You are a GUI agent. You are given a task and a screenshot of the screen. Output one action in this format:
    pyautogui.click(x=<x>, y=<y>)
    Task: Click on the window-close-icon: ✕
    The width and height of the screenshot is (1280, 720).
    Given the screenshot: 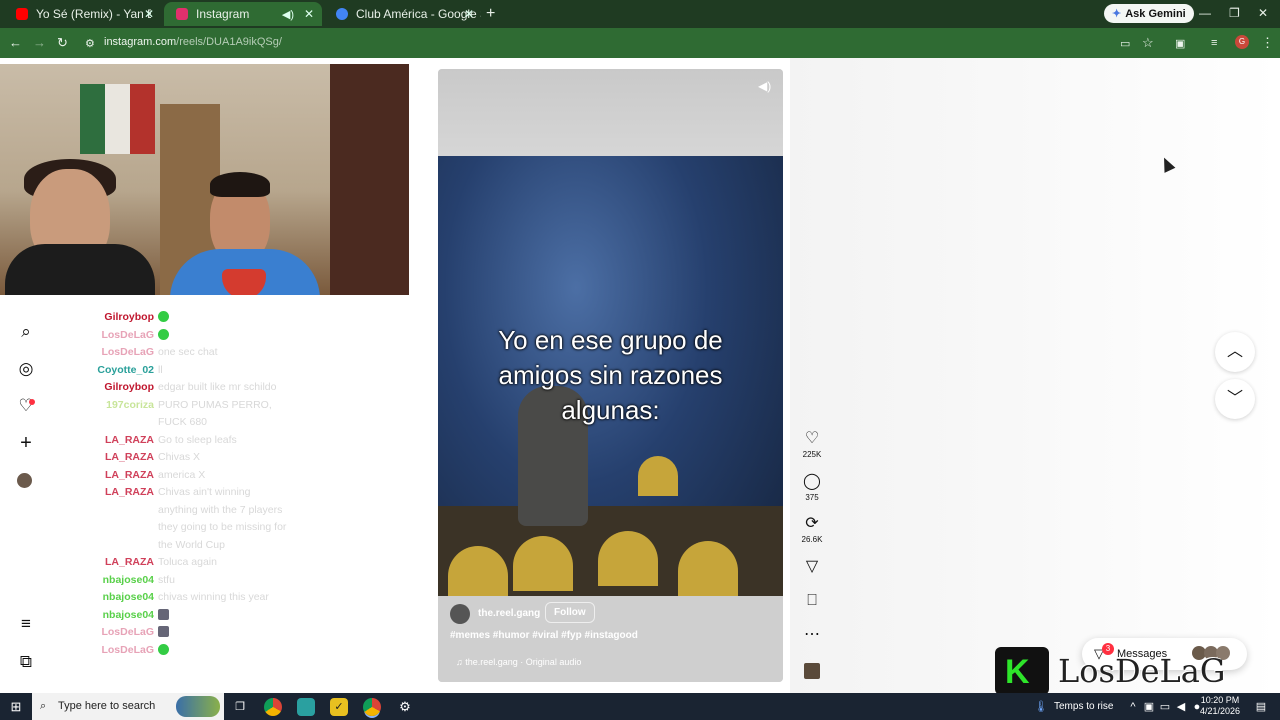 What is the action you would take?
    pyautogui.click(x=1263, y=13)
    